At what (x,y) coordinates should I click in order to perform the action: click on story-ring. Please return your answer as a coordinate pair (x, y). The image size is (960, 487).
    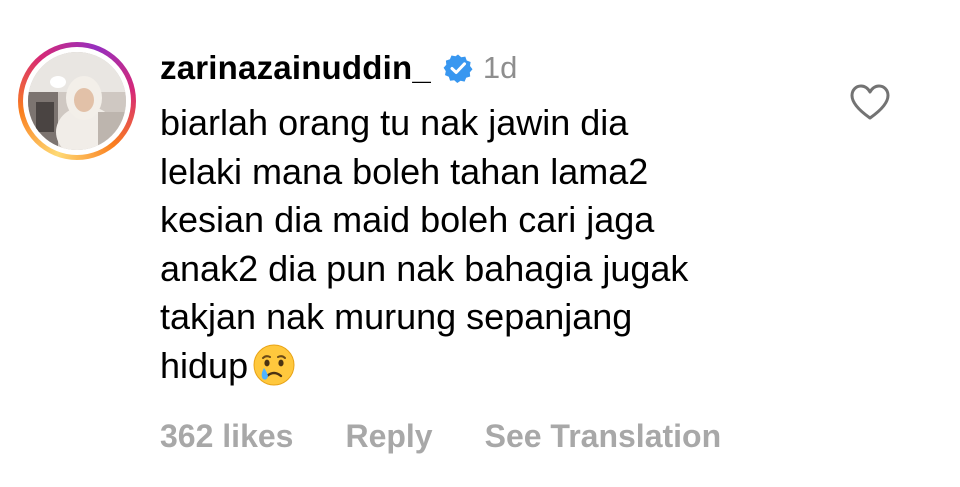
    Looking at the image, I should click on (77, 101).